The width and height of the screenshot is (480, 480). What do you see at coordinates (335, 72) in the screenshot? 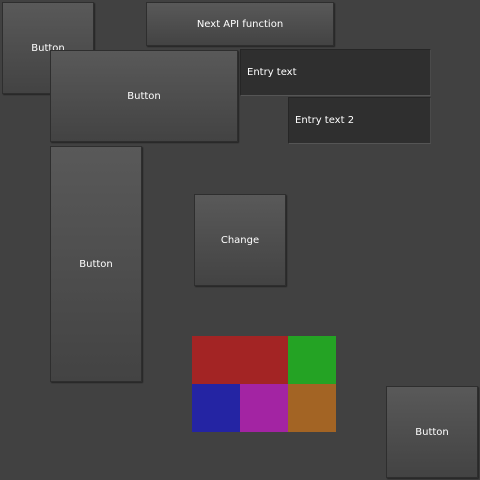
I see `entry-field-1: Entry text` at bounding box center [335, 72].